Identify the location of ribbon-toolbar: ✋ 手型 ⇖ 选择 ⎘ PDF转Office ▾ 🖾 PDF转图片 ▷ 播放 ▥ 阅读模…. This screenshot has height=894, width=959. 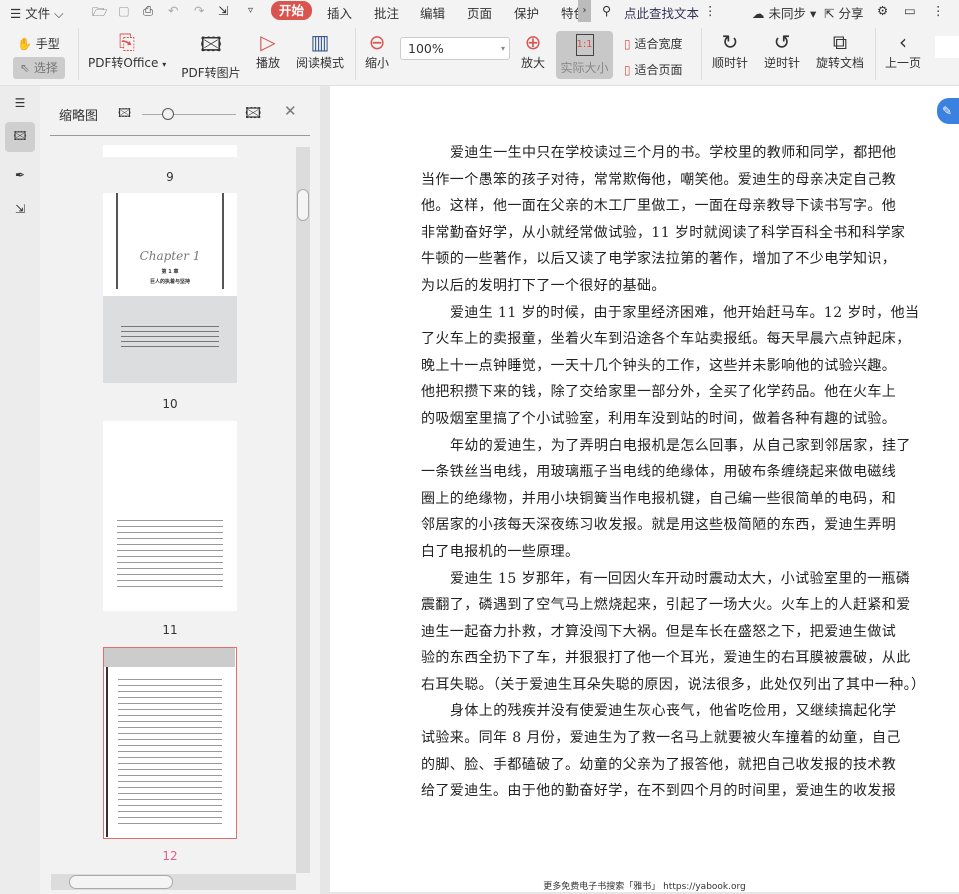
(479, 54).